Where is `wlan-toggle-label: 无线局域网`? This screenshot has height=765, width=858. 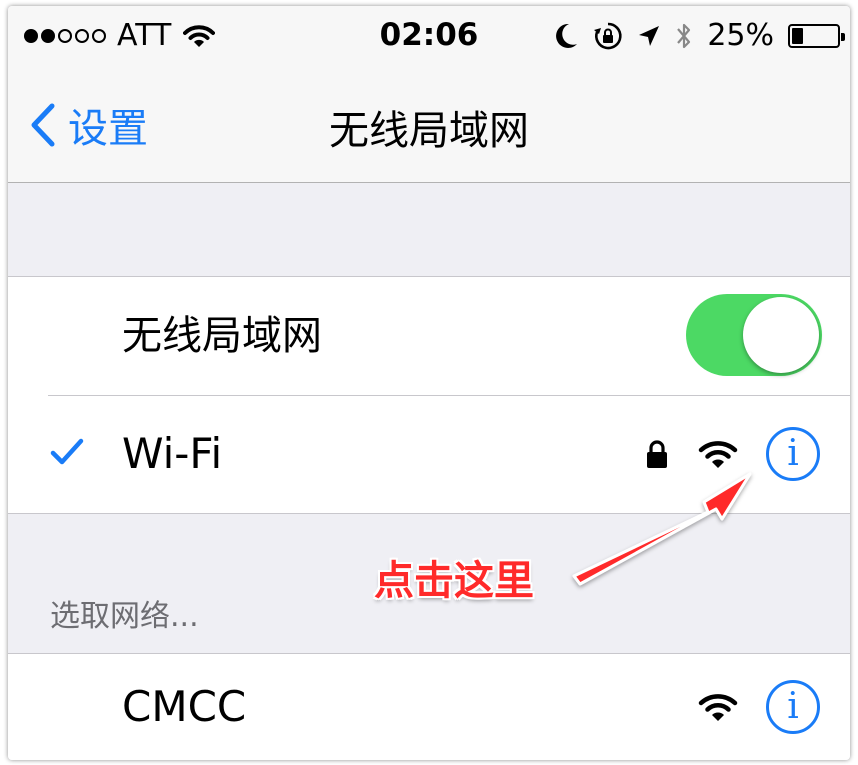
wlan-toggle-label: 无线局域网 is located at coordinates (222, 336).